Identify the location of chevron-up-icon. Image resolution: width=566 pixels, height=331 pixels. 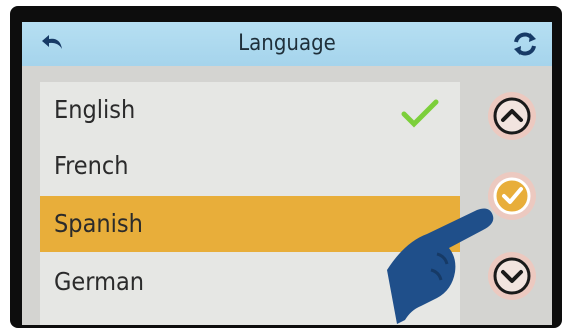
(512, 116).